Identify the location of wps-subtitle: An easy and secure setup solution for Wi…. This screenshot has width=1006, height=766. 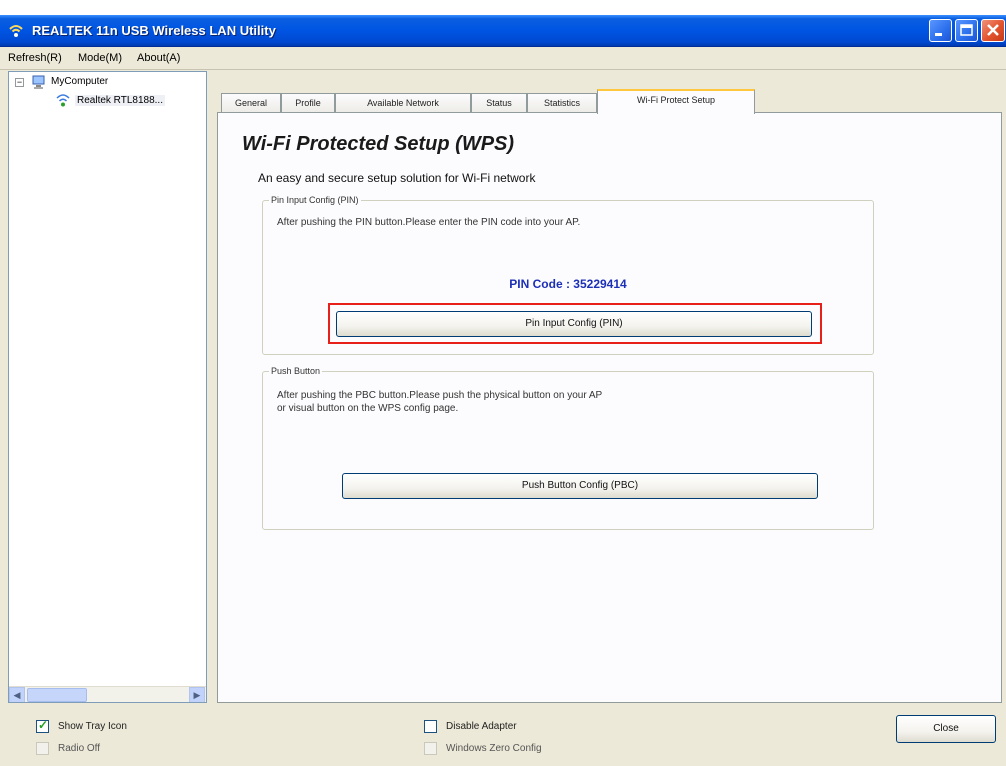
(397, 178).